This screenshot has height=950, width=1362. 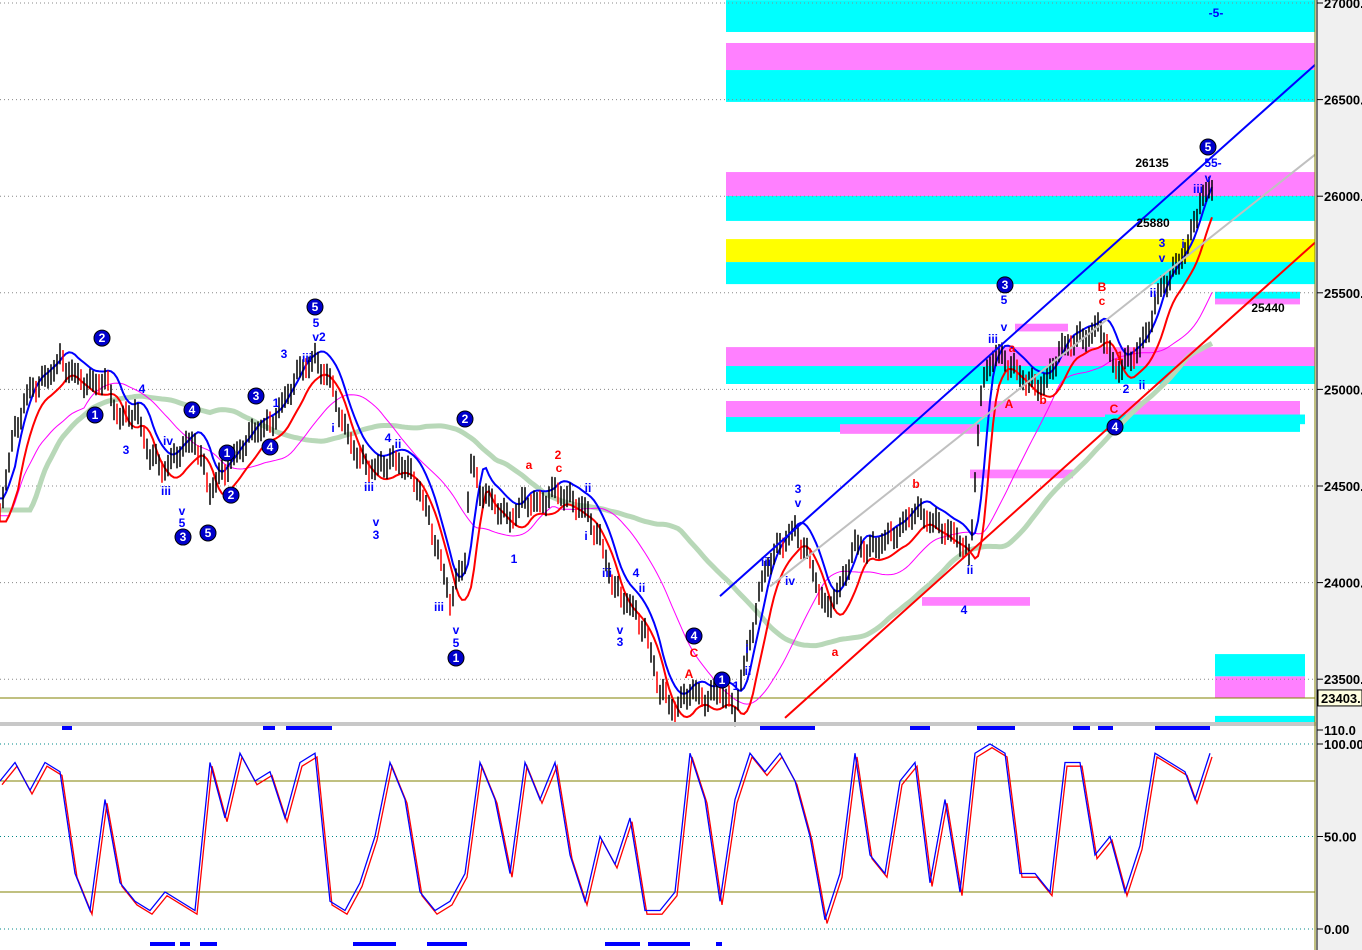 I want to click on osc-tick-label: 100.00, so click(x=1343, y=744).